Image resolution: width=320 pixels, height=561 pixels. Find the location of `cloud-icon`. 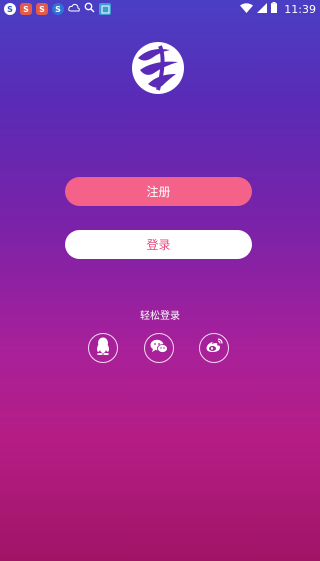

cloud-icon is located at coordinates (74, 9).